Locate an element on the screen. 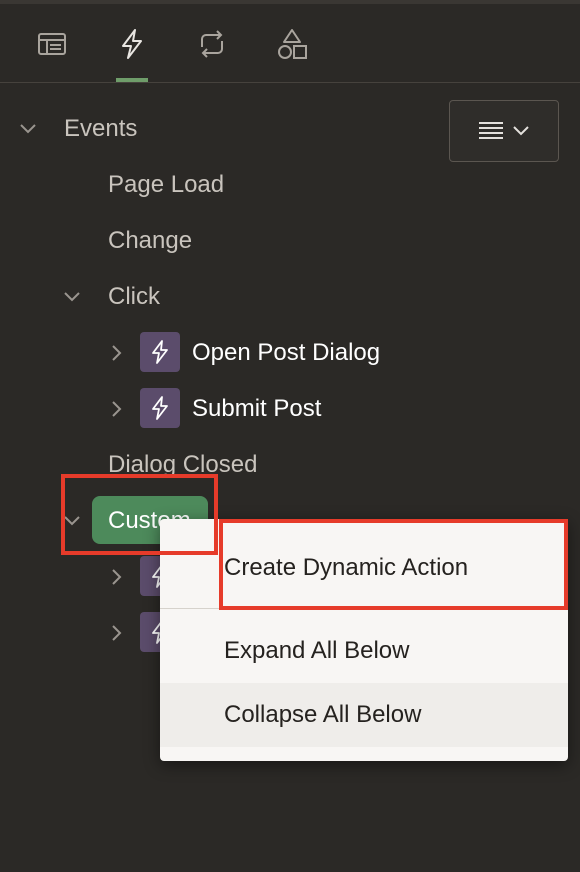 The width and height of the screenshot is (580, 872). open-post-dialog-expand-toggle is located at coordinates (116, 353).